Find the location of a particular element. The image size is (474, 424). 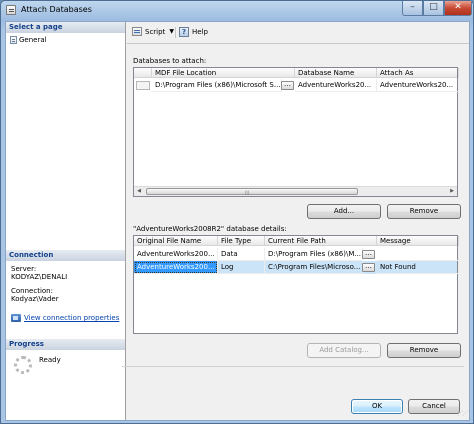

remove-file-button: Remove is located at coordinates (424, 350).